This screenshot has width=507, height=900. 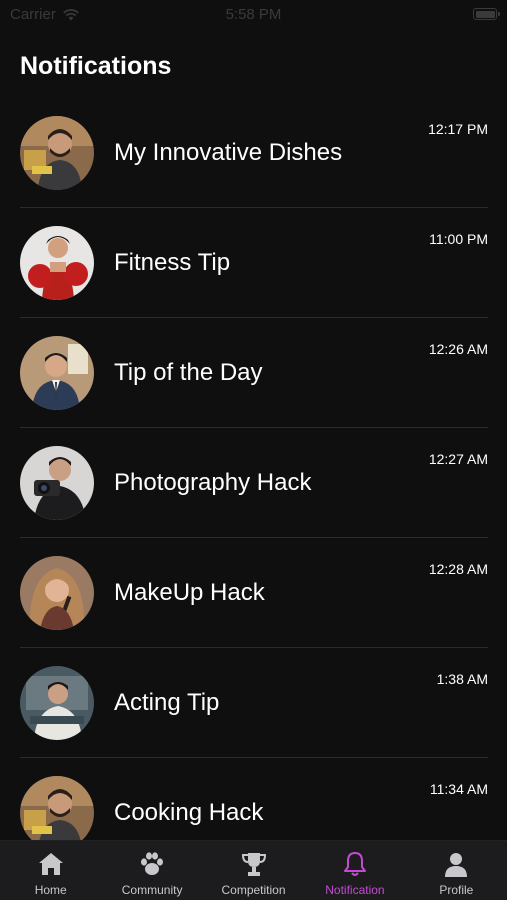 What do you see at coordinates (57, 262) in the screenshot?
I see `boxer-avatar` at bounding box center [57, 262].